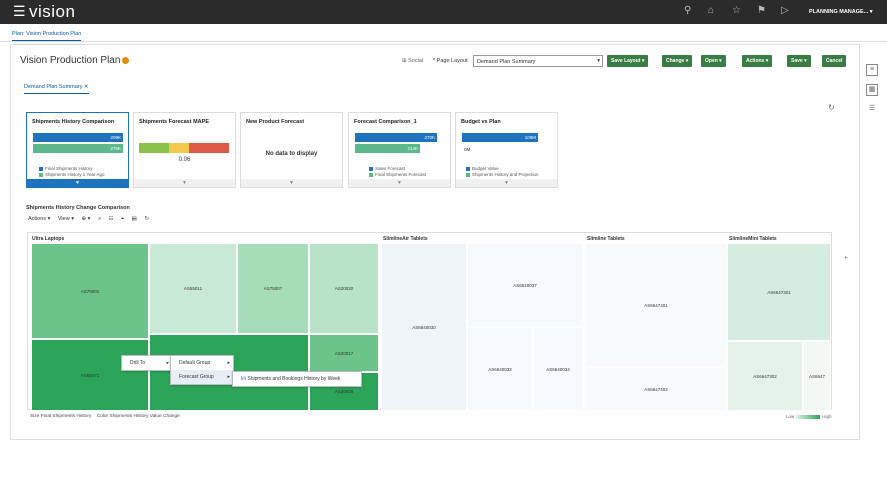 Image resolution: width=887 pixels, height=499 pixels. Describe the element at coordinates (387, 148) in the screenshot. I see `bar: 214K` at that location.